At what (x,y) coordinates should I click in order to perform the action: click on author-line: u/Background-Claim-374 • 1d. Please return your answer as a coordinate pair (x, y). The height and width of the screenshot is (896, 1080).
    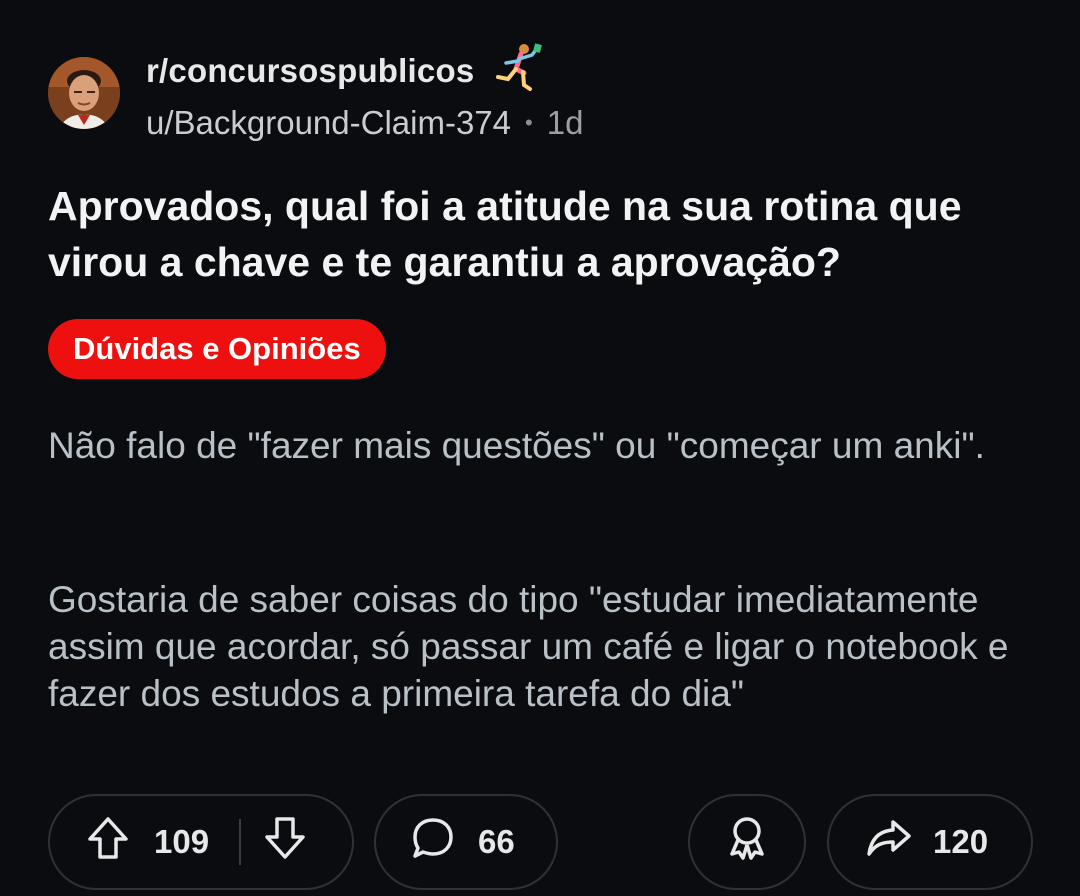
    Looking at the image, I should click on (364, 123).